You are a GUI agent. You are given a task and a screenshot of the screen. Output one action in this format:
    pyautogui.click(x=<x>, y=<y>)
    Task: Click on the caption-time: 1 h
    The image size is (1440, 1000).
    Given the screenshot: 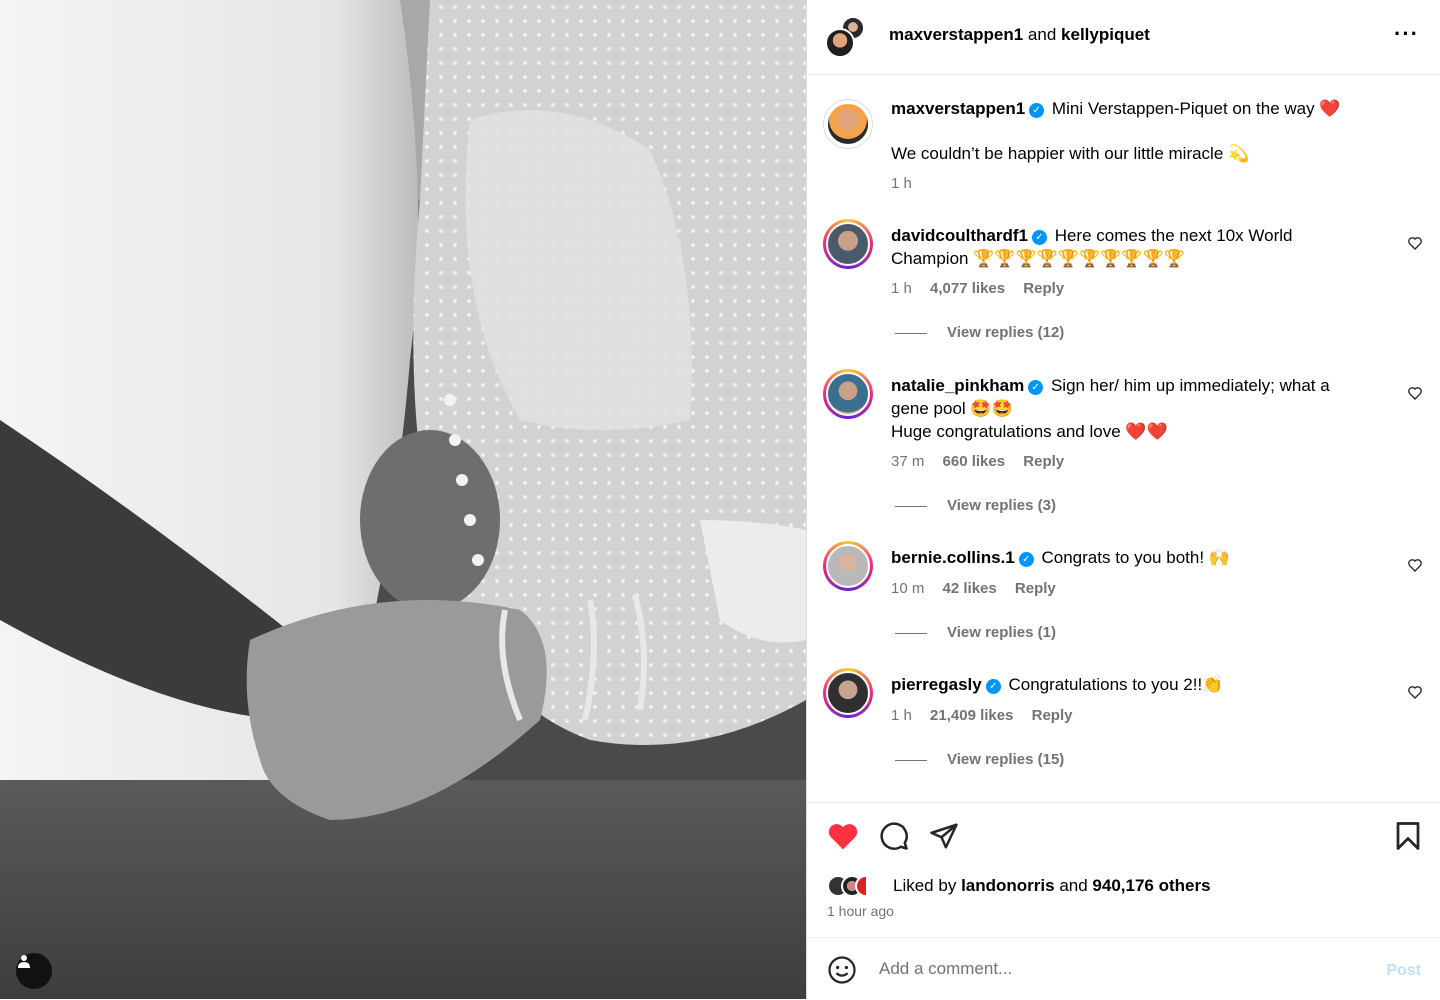 What is the action you would take?
    pyautogui.click(x=901, y=183)
    